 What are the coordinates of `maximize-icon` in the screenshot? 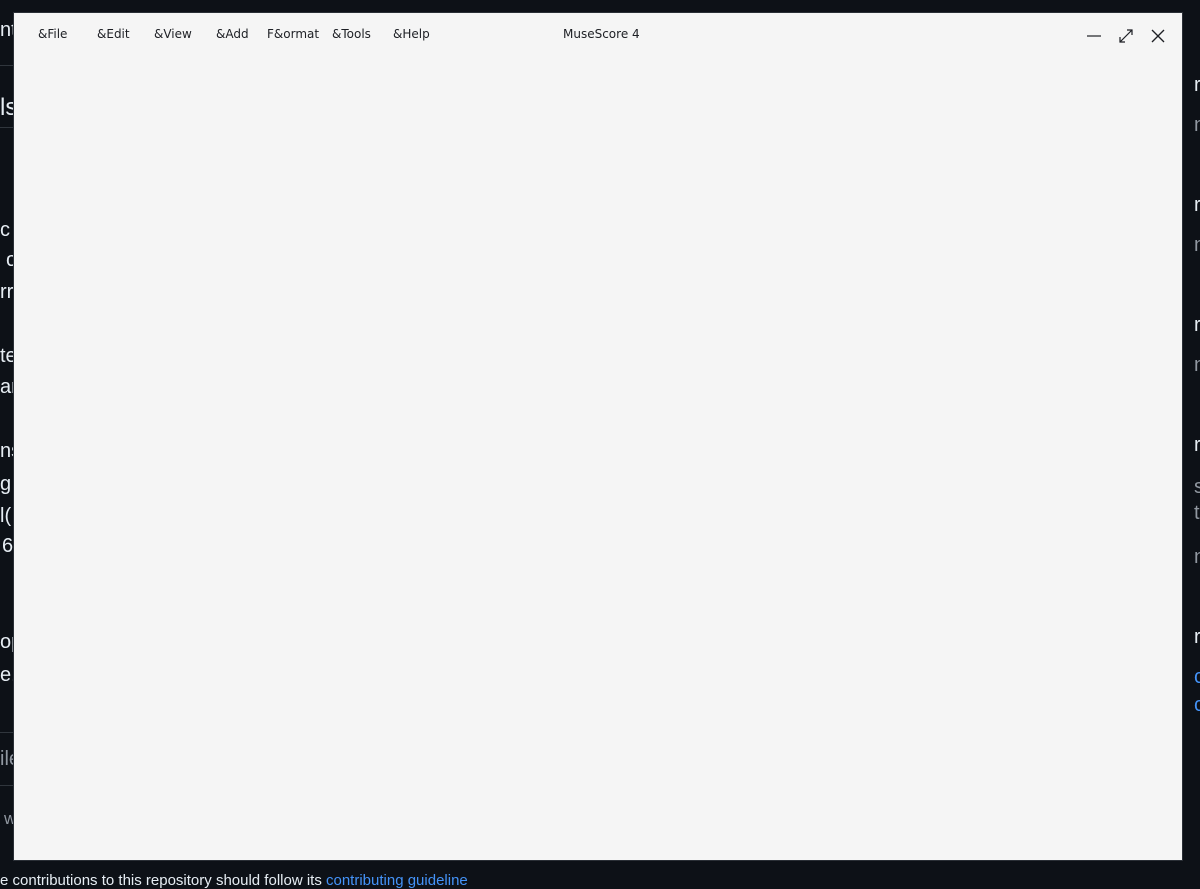 It's located at (1126, 36).